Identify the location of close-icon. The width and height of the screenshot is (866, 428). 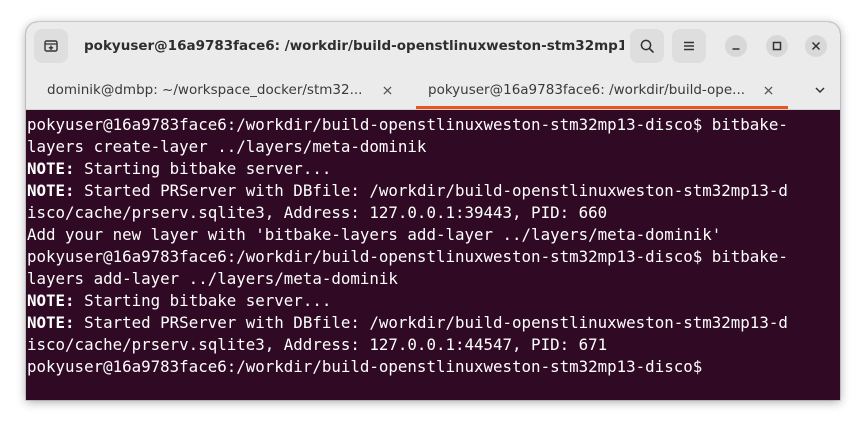
(816, 46).